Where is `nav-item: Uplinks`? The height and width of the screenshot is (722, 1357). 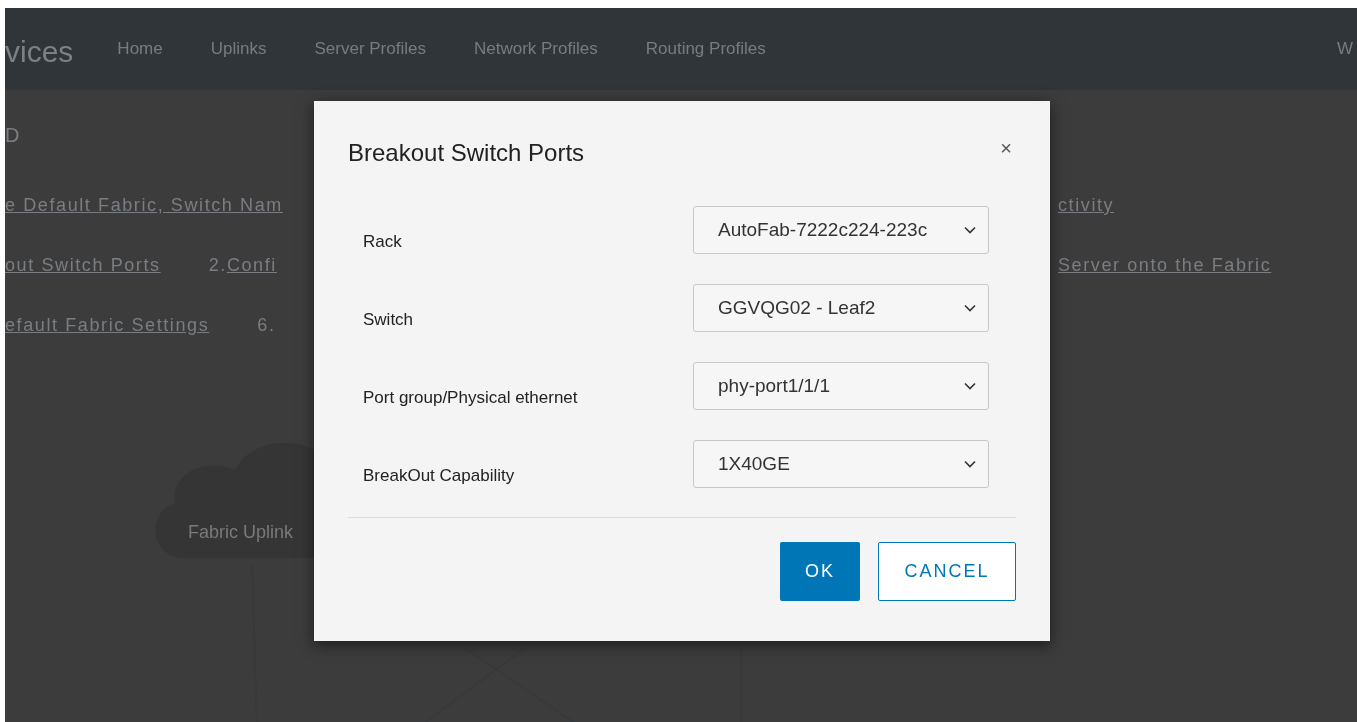
nav-item: Uplinks is located at coordinates (238, 49).